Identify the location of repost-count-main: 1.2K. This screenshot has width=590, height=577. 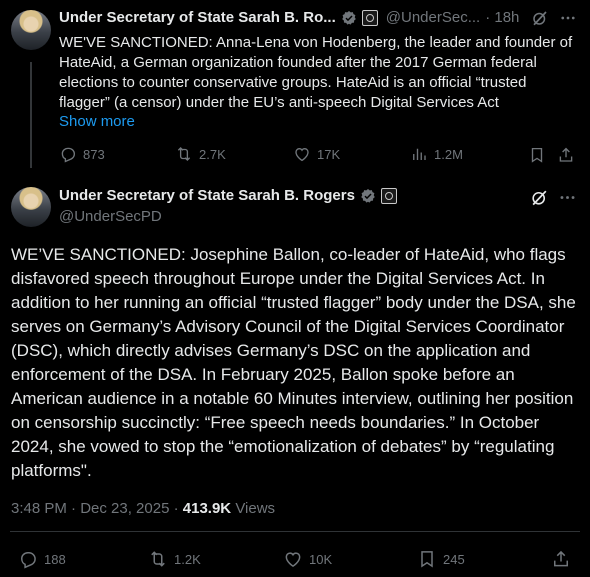
(187, 559).